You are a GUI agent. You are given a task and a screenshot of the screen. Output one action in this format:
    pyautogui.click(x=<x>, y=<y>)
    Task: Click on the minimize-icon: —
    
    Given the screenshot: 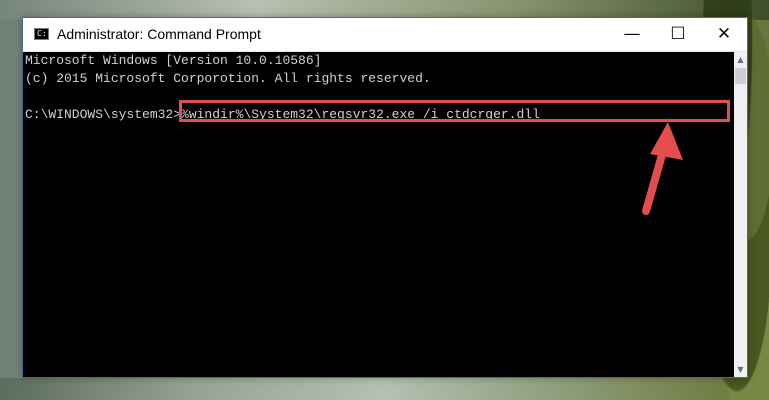 What is the action you would take?
    pyautogui.click(x=632, y=34)
    